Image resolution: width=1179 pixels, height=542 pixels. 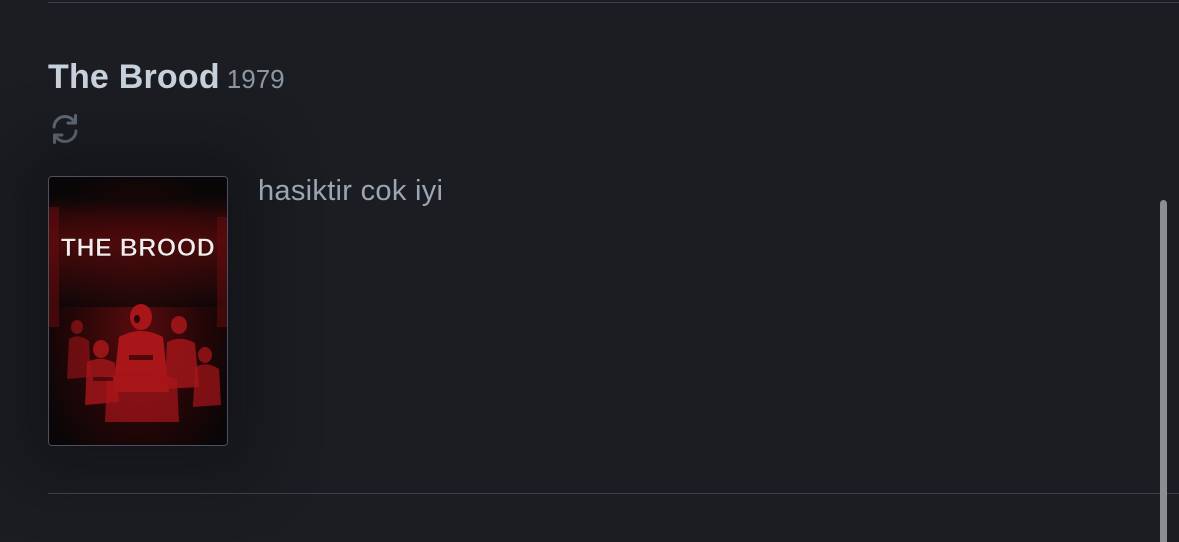 I want to click on review-text: hasiktir cok iyi, so click(x=351, y=191).